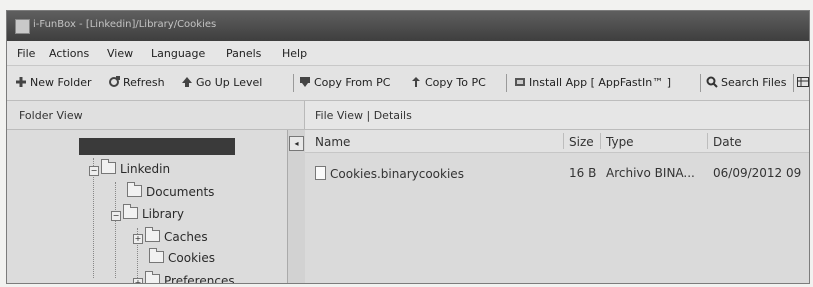 The width and height of the screenshot is (813, 287). What do you see at coordinates (455, 82) in the screenshot?
I see `copy-to-pc-label: Copy To PC` at bounding box center [455, 82].